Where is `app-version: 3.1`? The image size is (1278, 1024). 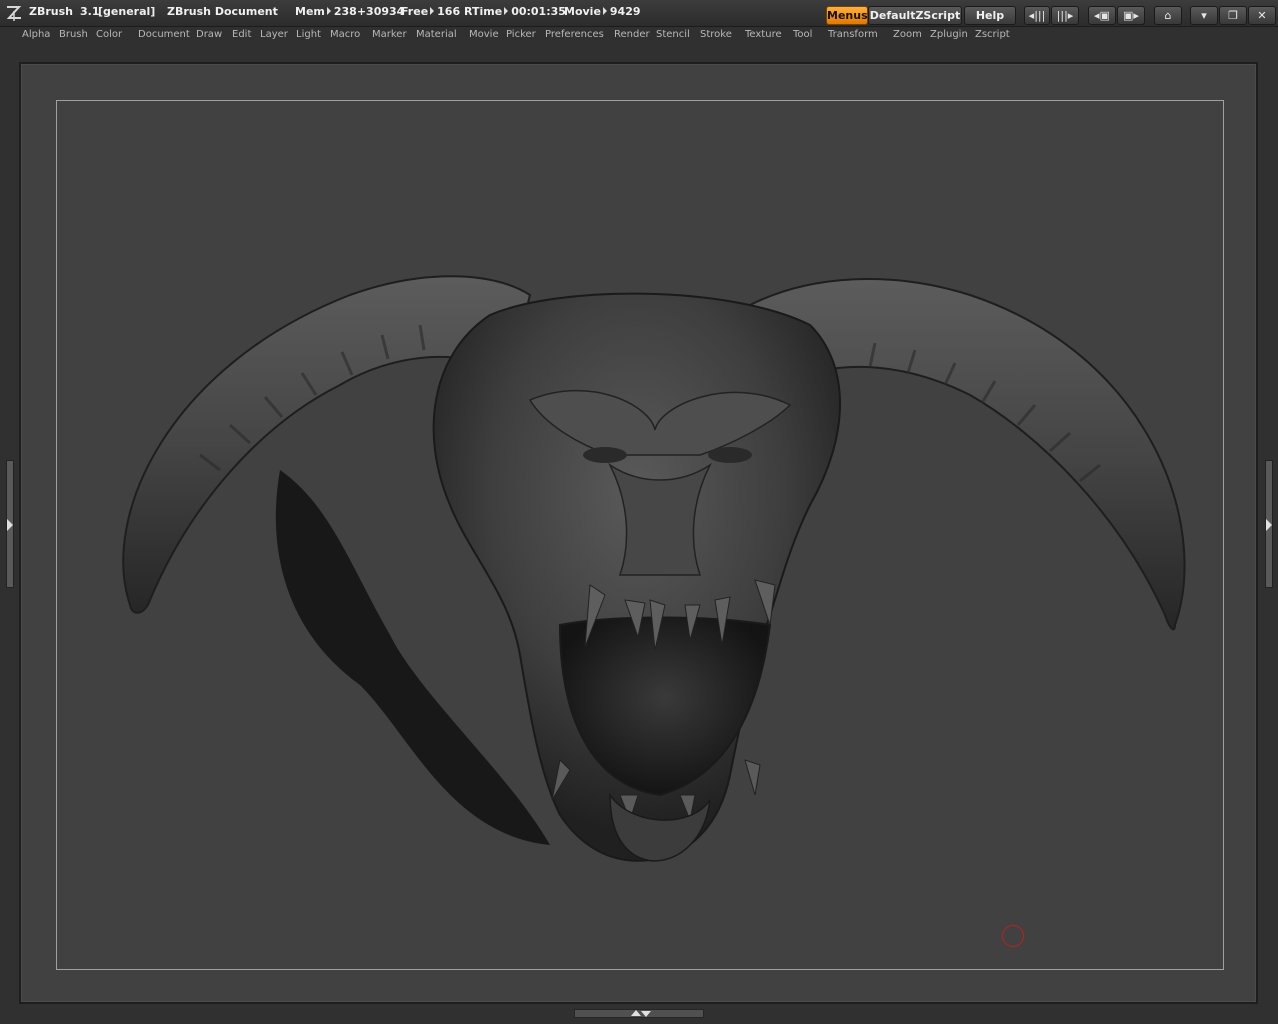
app-version: 3.1 is located at coordinates (90, 11).